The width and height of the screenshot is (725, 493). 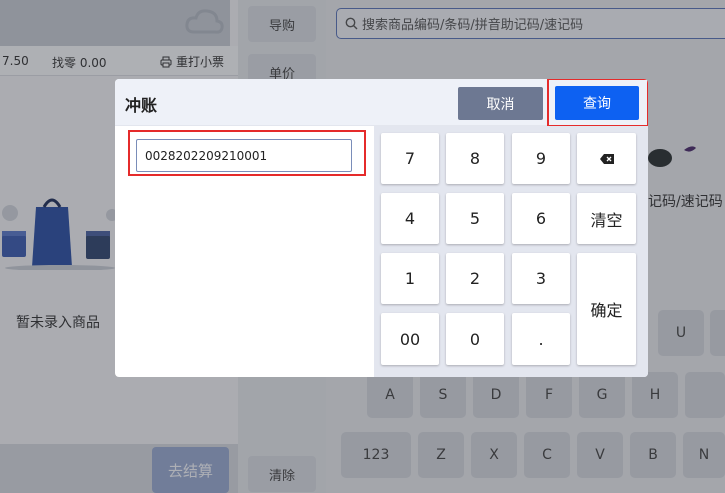 I want to click on dialog-header: 冲账 取消 查询, so click(x=381, y=103).